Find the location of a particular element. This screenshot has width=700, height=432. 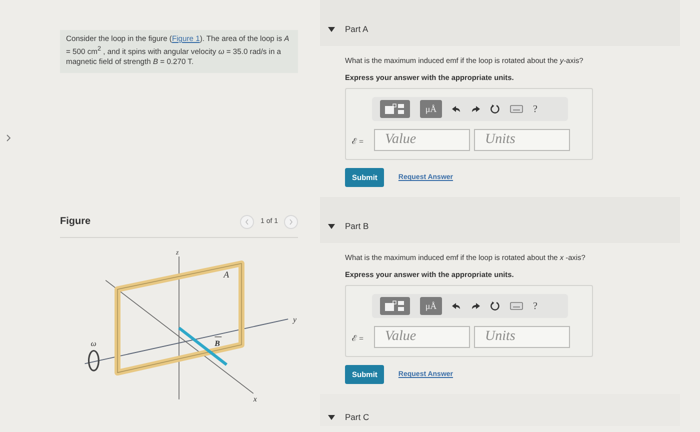

angular-velocity-label: ω is located at coordinates (93, 343).